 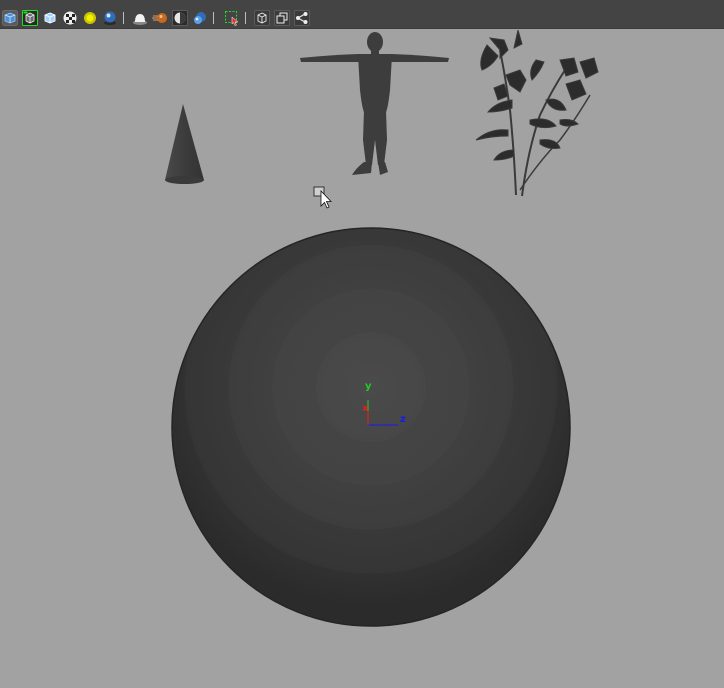 I want to click on isolate-select-icon, so click(x=232, y=18).